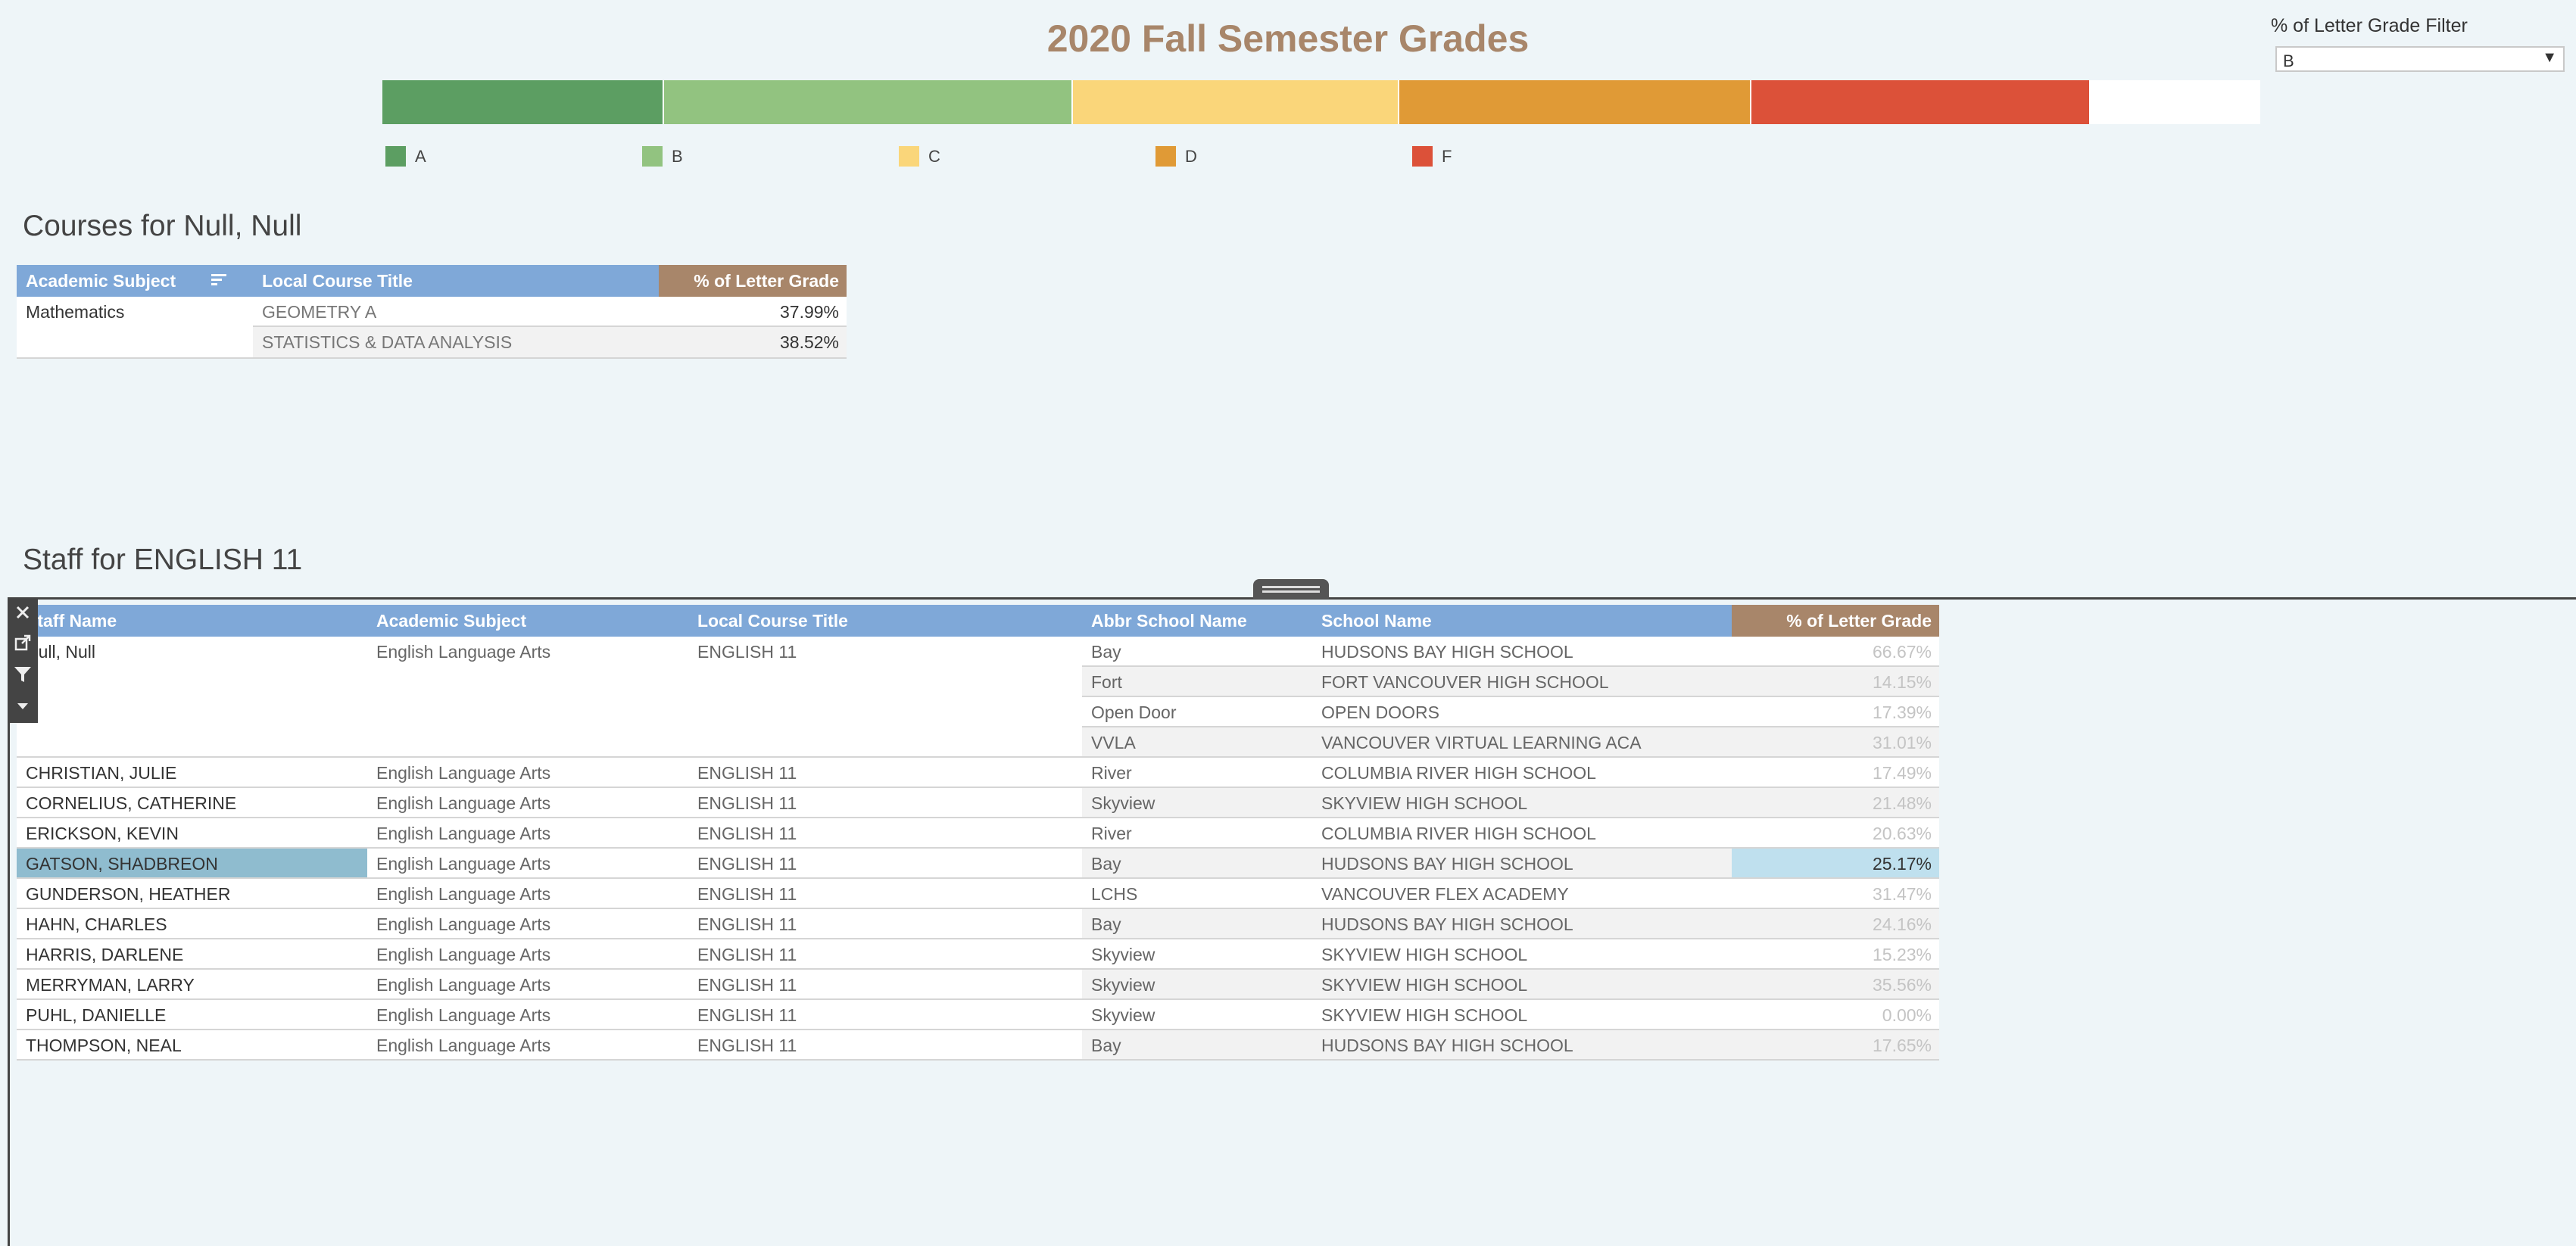 The height and width of the screenshot is (1246, 2576). Describe the element at coordinates (135, 312) in the screenshot. I see `course-subject-cell: Mathematics` at that location.